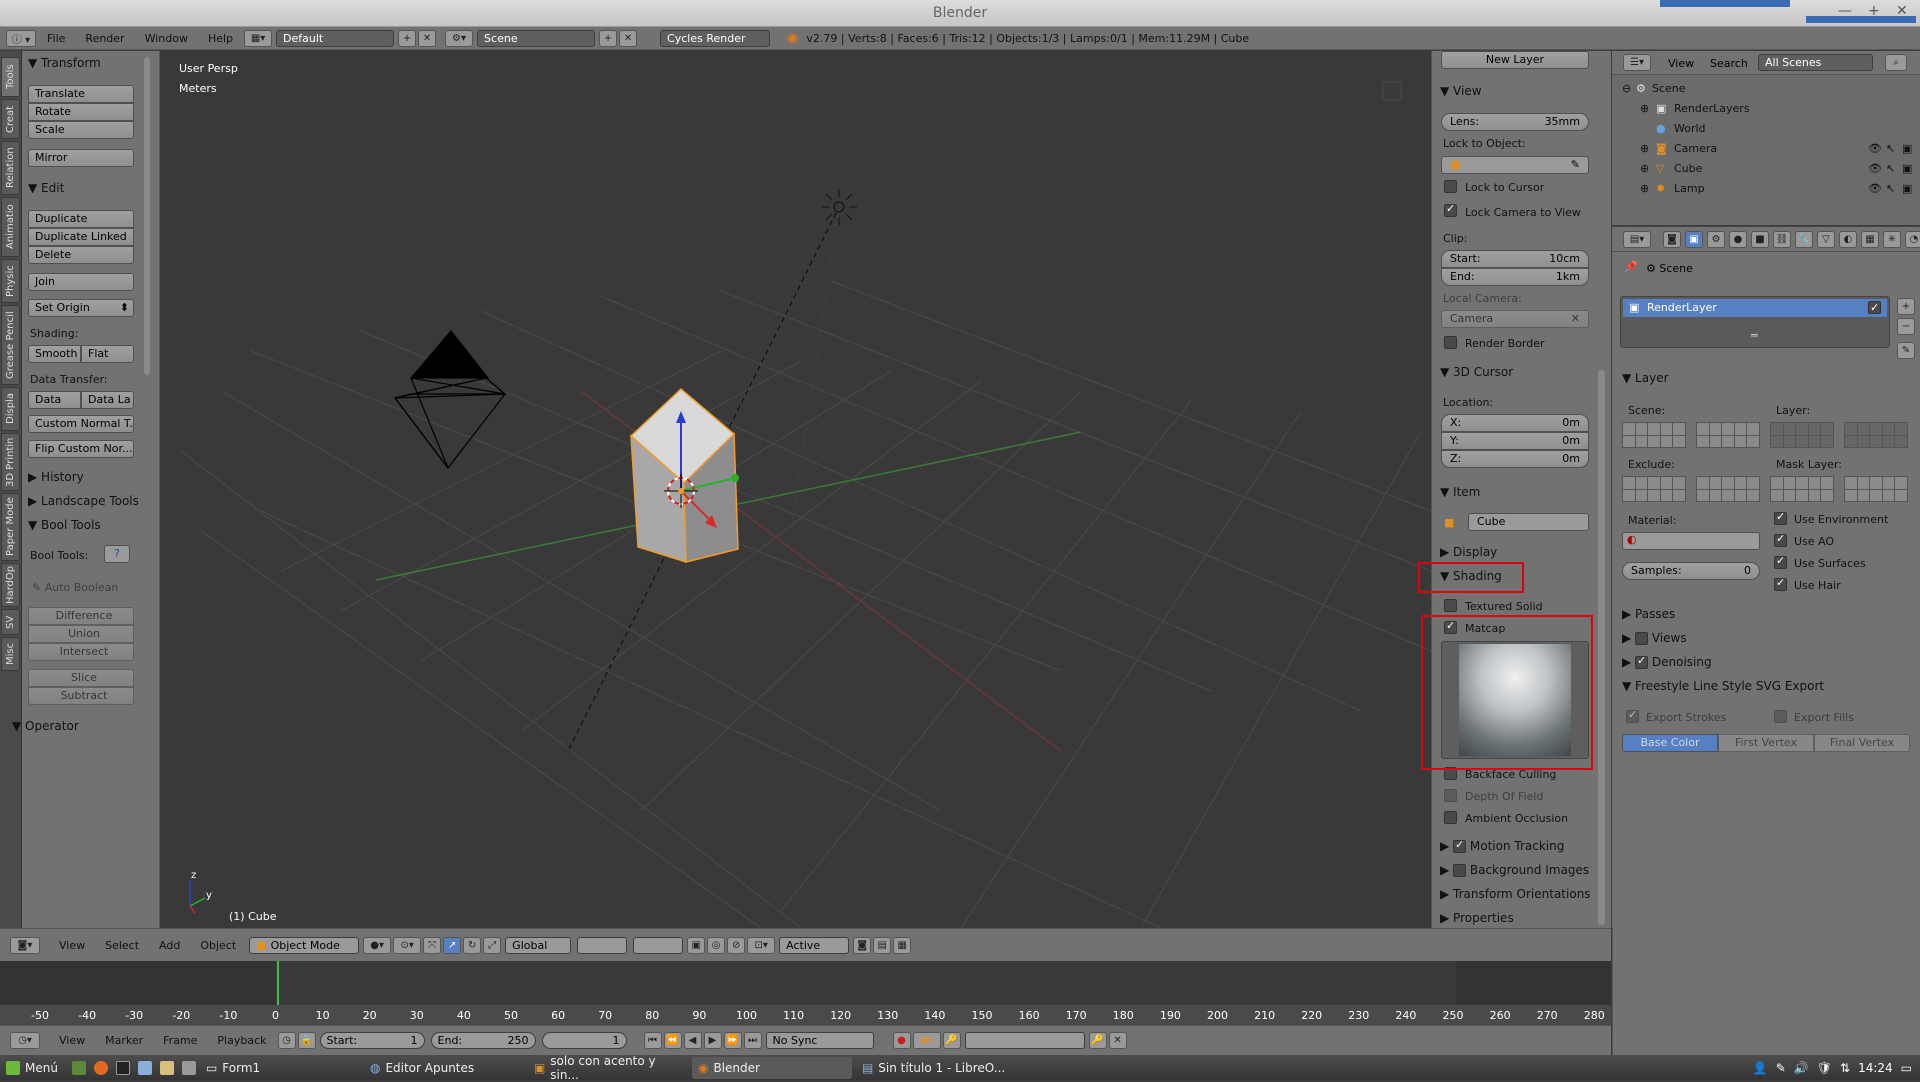  Describe the element at coordinates (10, 119) in the screenshot. I see `tab-create: Creat` at that location.